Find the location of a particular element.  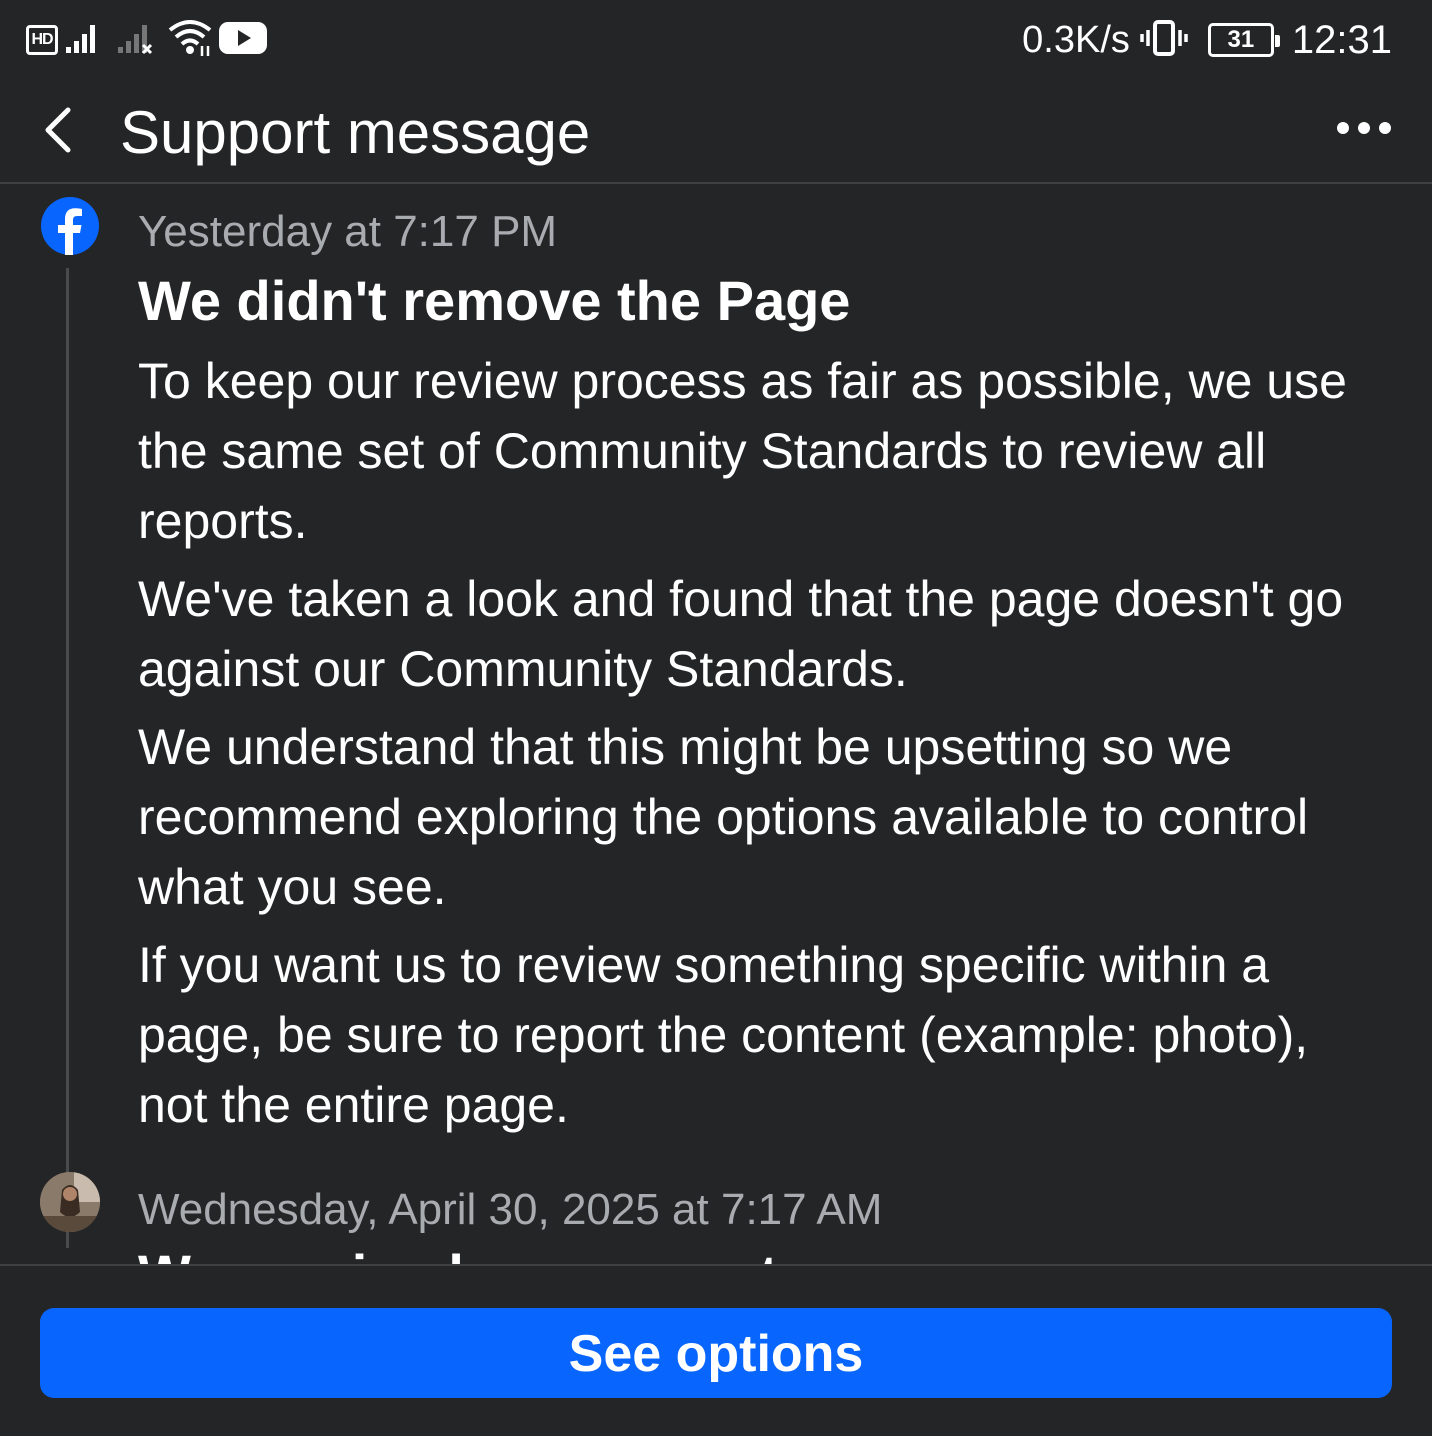

wifi-icon is located at coordinates (190, 40).